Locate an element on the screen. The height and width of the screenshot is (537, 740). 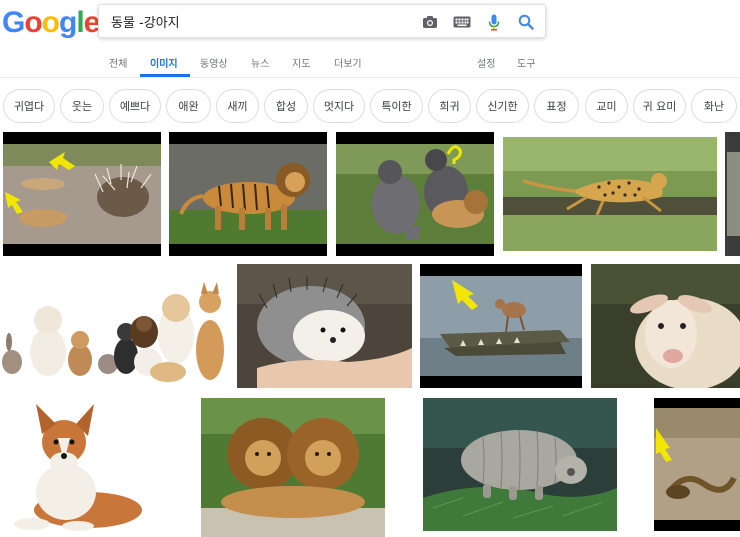
image-result-tardigrade is located at coordinates (520, 464).